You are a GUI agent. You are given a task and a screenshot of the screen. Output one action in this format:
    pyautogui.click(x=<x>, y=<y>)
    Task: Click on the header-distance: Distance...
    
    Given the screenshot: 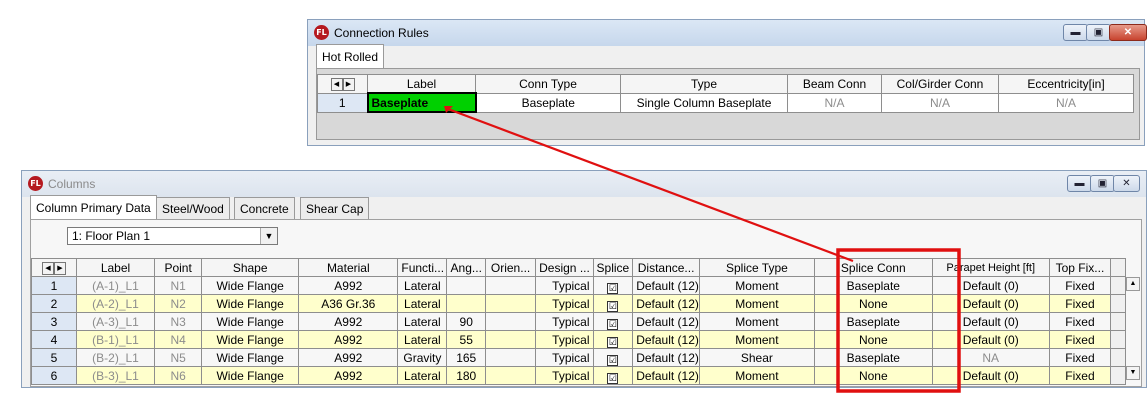 What is the action you would take?
    pyautogui.click(x=666, y=267)
    